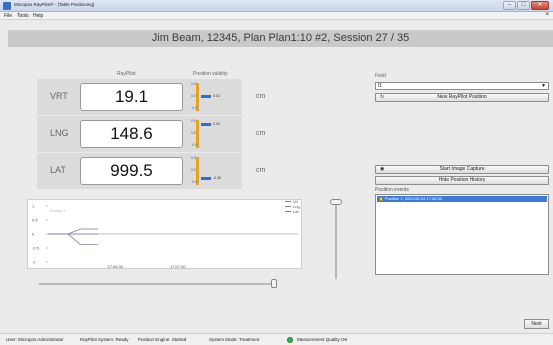 The height and width of the screenshot is (345, 553). I want to click on axis-label: LAT, so click(58, 170).